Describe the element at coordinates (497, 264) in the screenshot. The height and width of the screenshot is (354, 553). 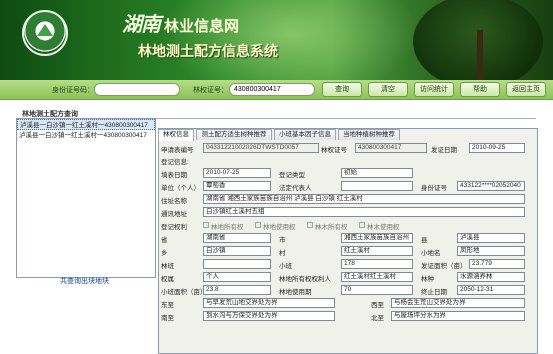
I see `area-field: 23.779` at that location.